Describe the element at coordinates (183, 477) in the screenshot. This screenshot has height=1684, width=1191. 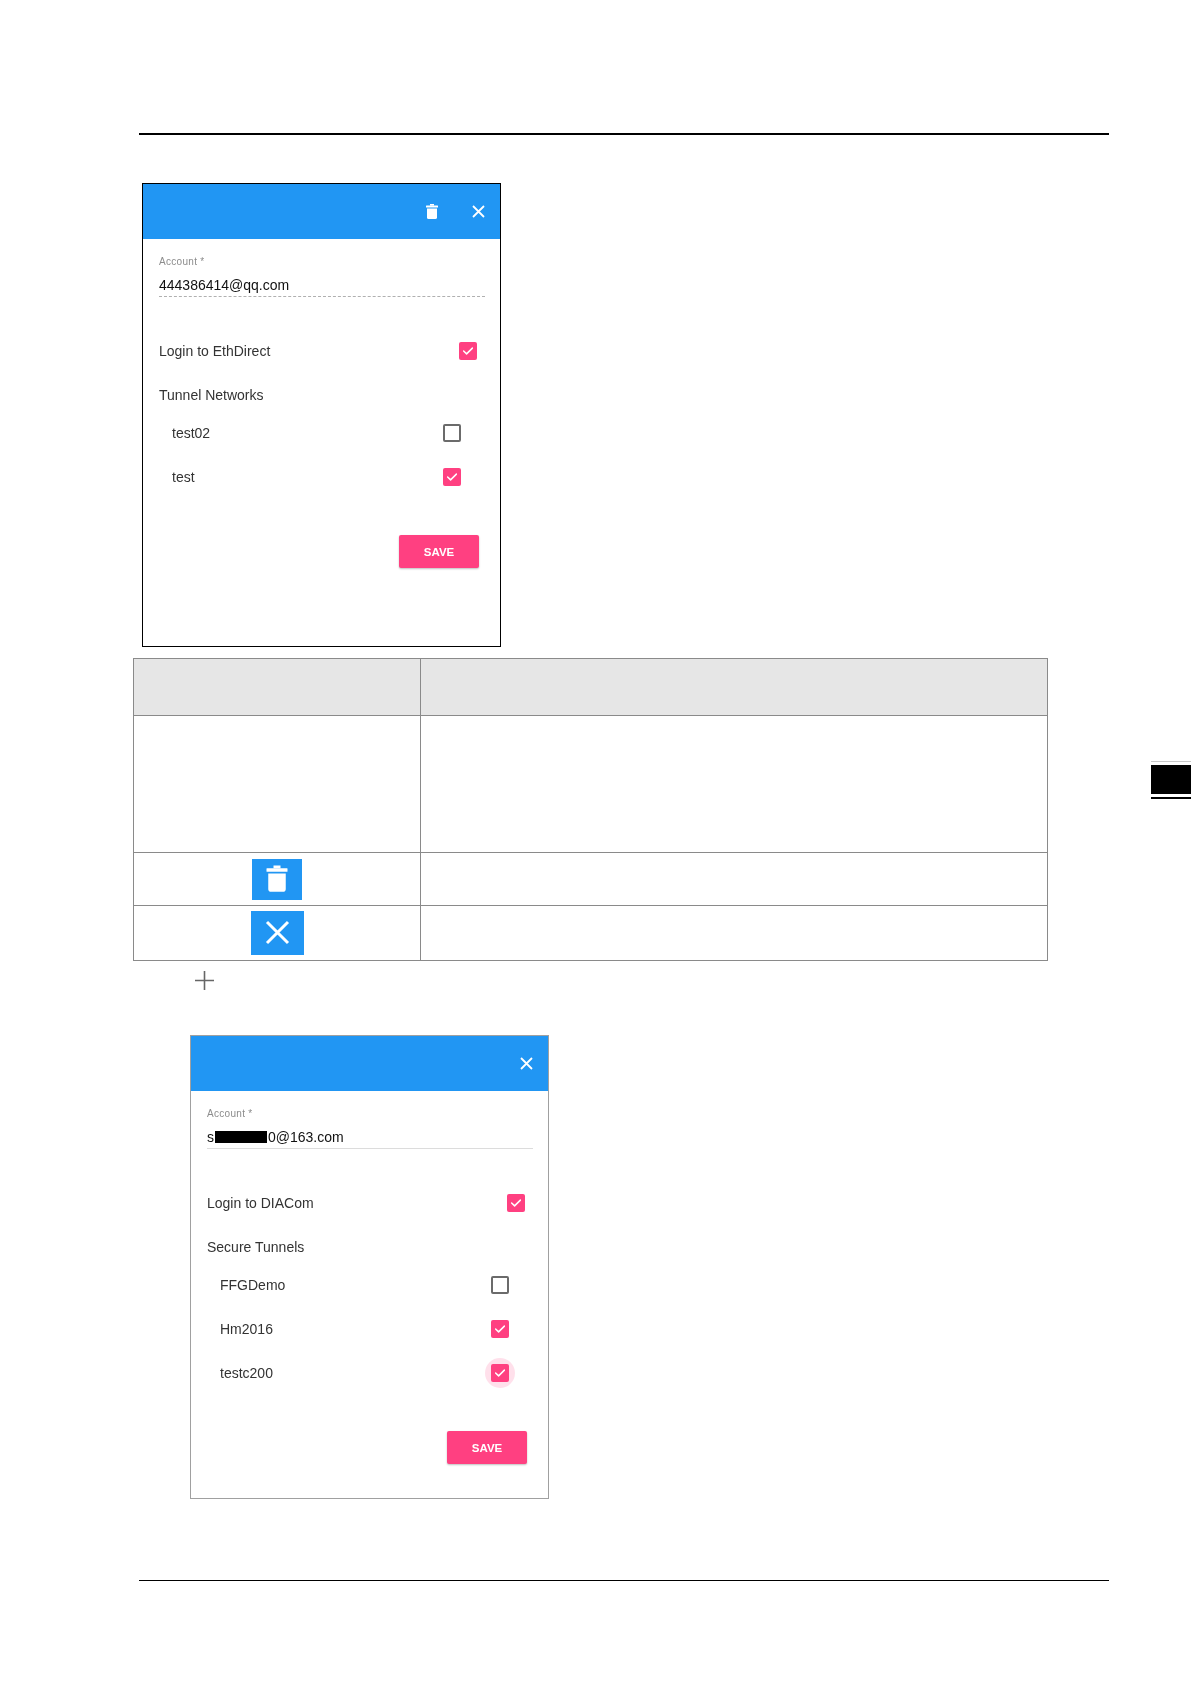
I see `tunnel-name: test` at that location.